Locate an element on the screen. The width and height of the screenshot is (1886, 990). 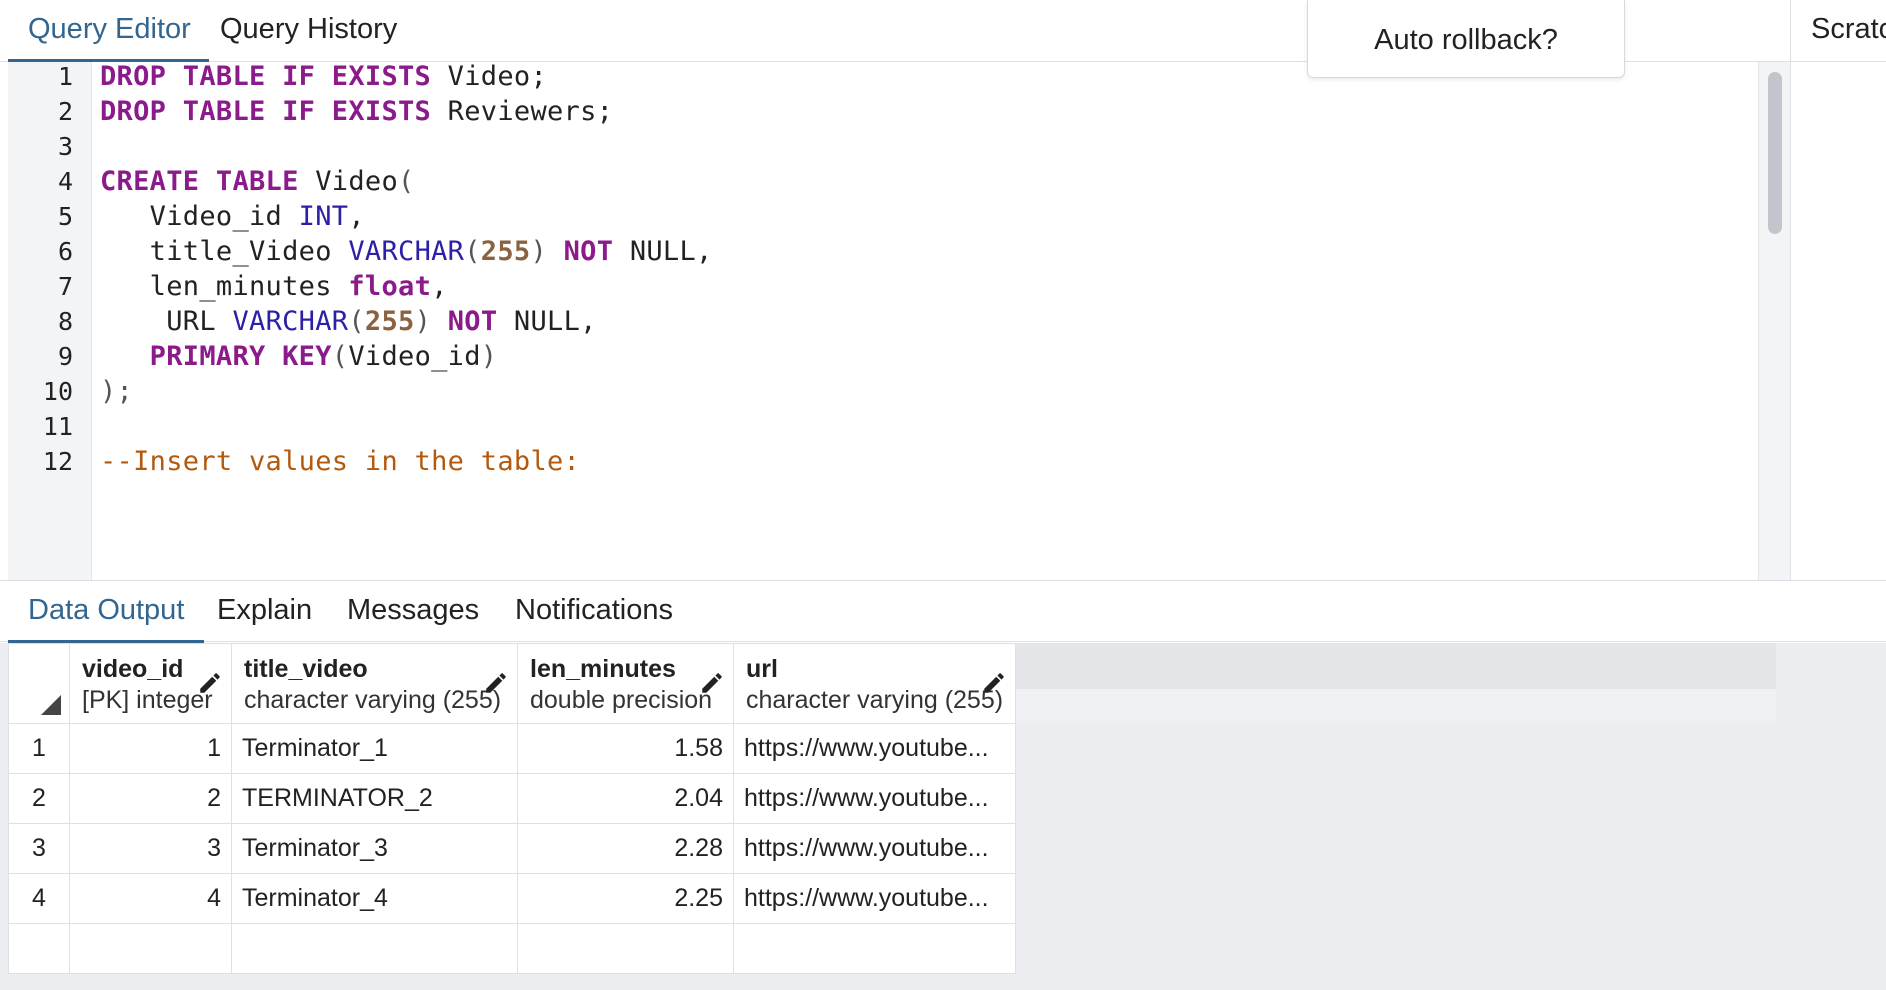
cell-video-id: 3 is located at coordinates (150, 848).